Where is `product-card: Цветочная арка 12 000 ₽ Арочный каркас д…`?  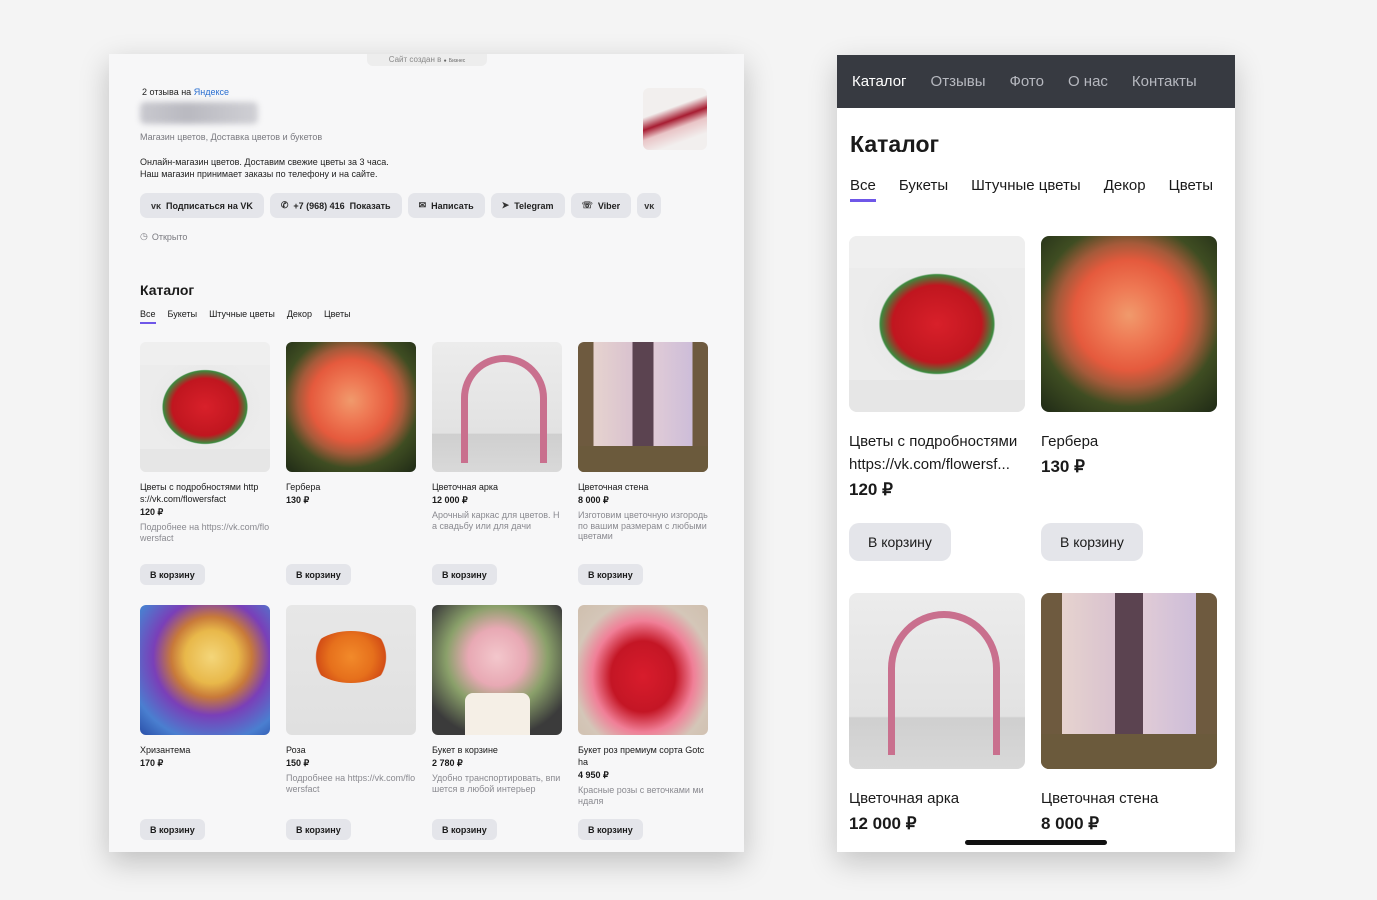
product-card: Цветочная арка 12 000 ₽ Арочный каркас д… is located at coordinates (497, 436).